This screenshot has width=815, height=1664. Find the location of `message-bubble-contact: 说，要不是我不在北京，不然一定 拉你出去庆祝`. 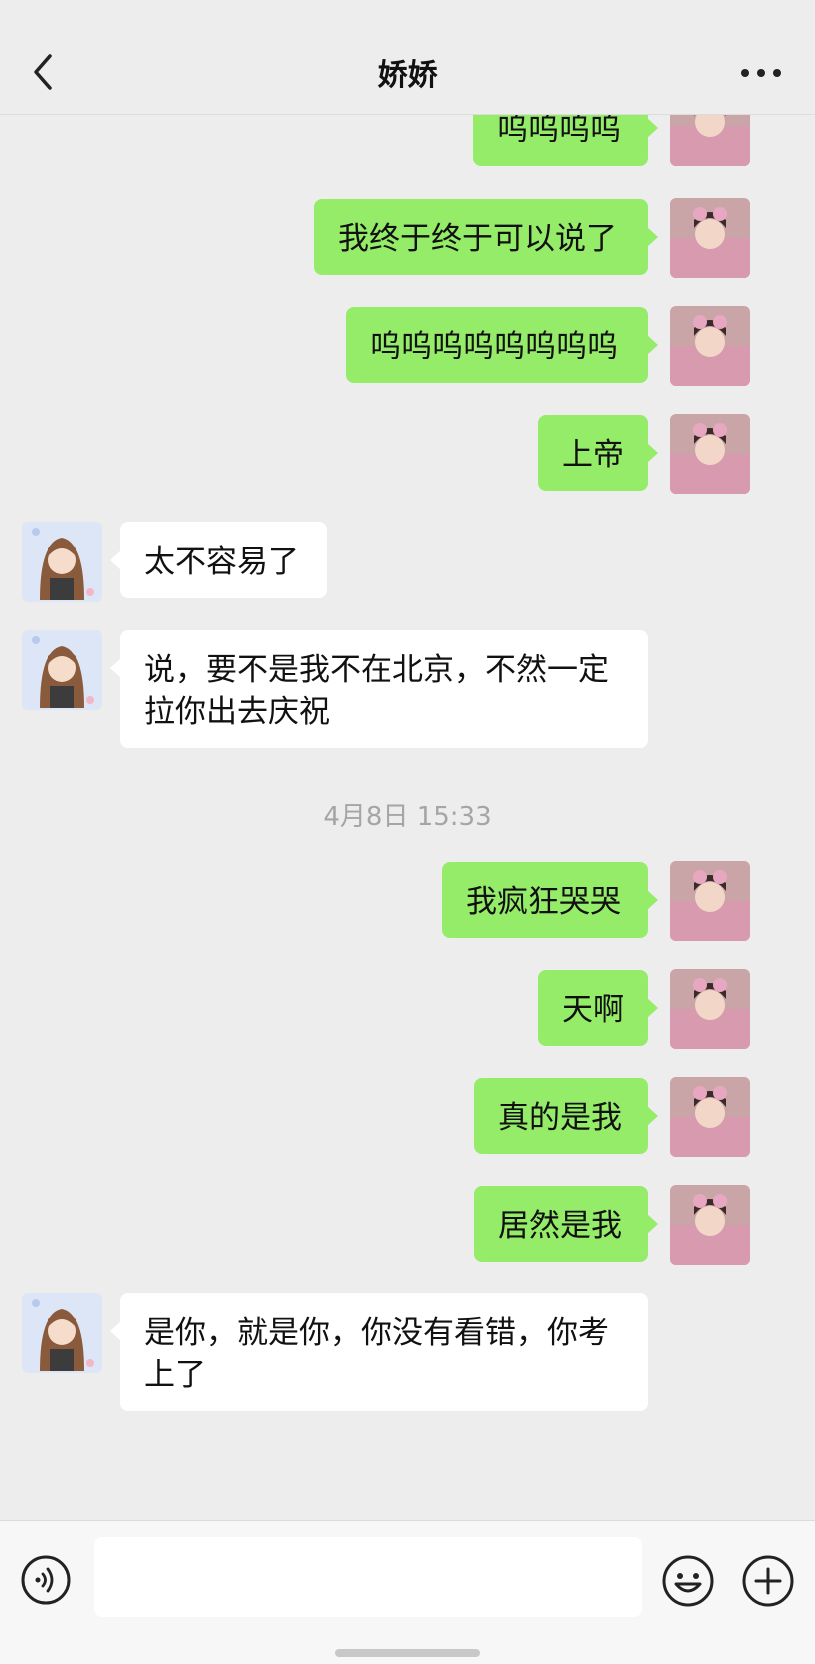

message-bubble-contact: 说，要不是我不在北京，不然一定 拉你出去庆祝 is located at coordinates (379, 689).